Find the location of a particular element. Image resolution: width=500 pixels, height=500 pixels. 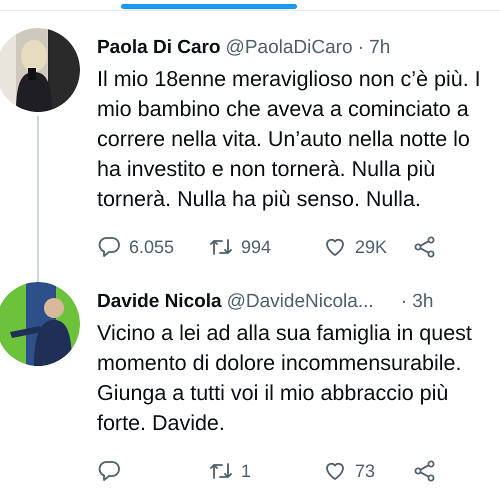

reply-count: 6.055 is located at coordinates (151, 247).